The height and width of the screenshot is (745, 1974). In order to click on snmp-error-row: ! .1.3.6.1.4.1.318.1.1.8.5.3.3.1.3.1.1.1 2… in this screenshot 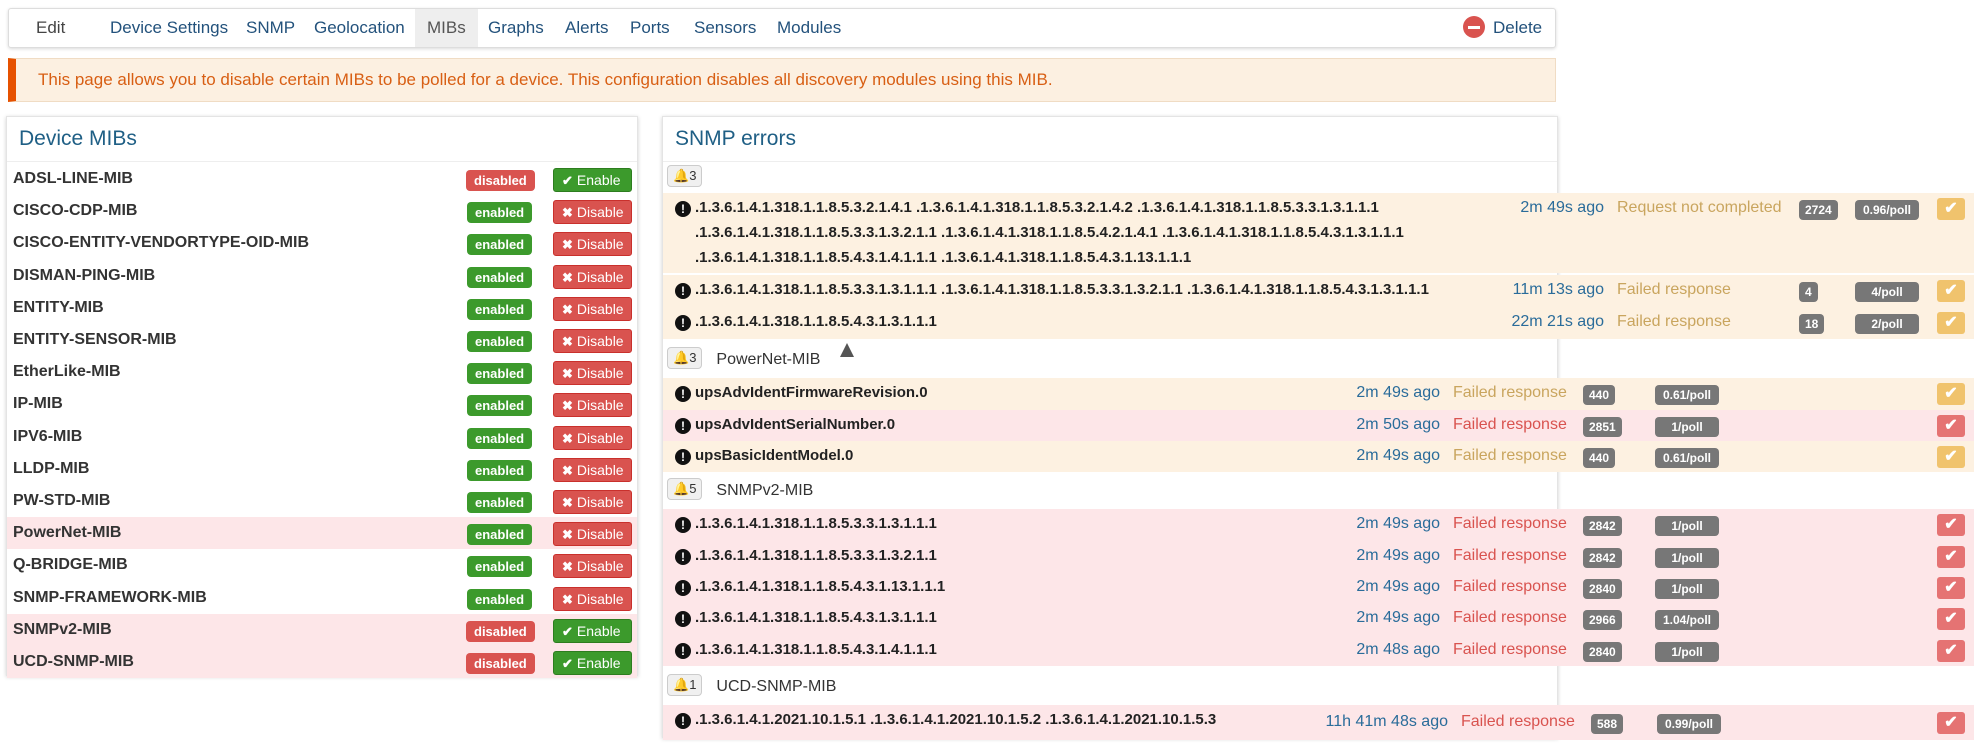, I will do `click(1318, 525)`.